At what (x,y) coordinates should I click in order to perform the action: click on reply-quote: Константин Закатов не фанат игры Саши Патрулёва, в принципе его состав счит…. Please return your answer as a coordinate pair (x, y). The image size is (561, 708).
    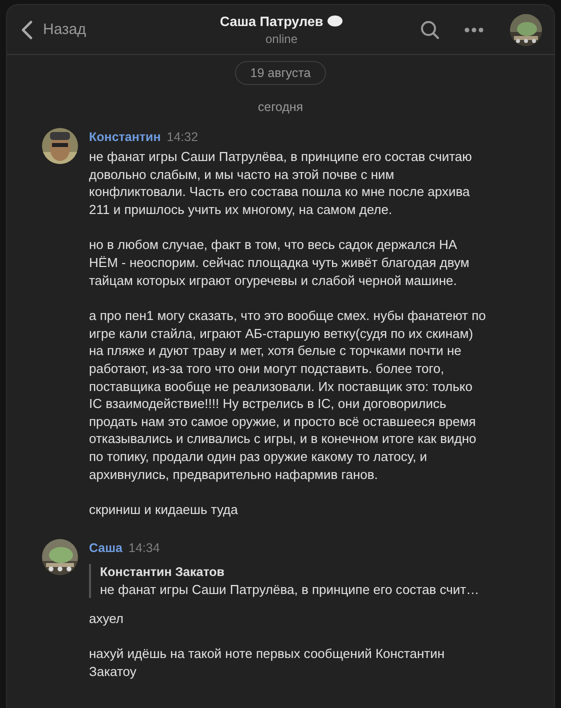
    Looking at the image, I should click on (289, 581).